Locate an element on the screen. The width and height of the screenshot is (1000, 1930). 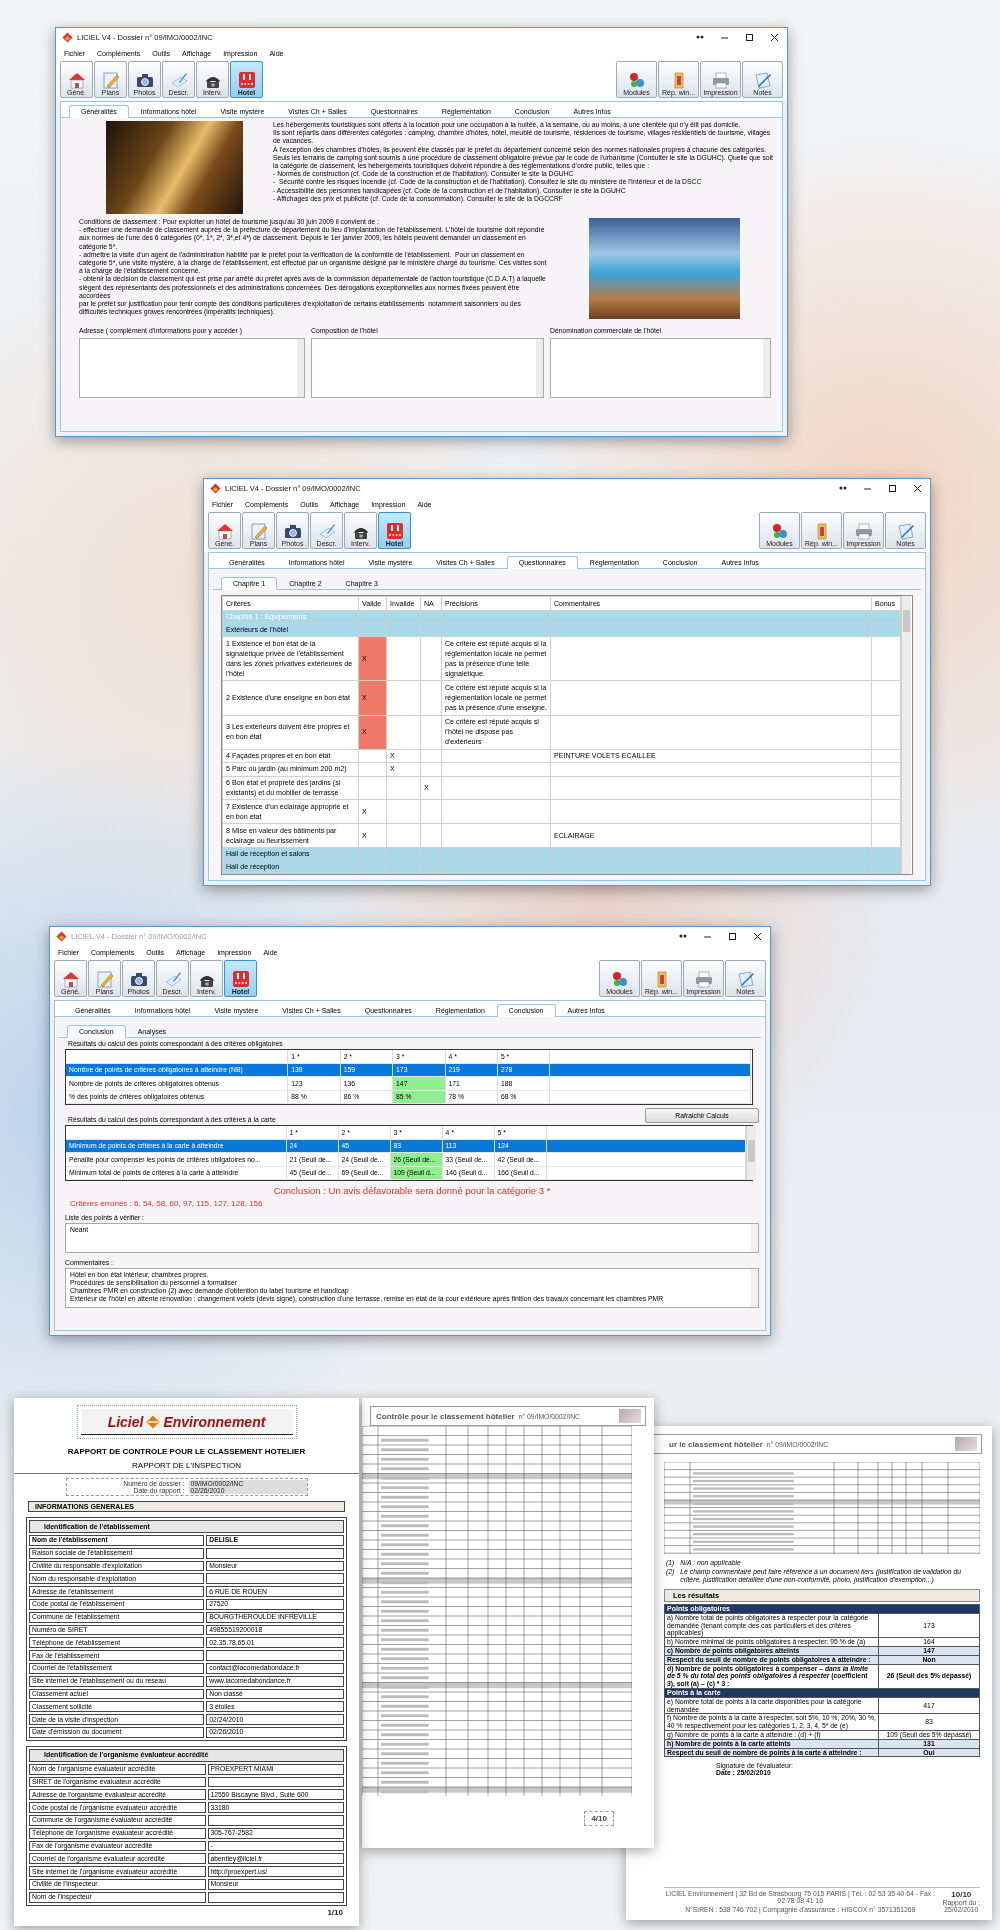
page-title: Contrôle pour le classement hôtelier is located at coordinates (445, 1416).